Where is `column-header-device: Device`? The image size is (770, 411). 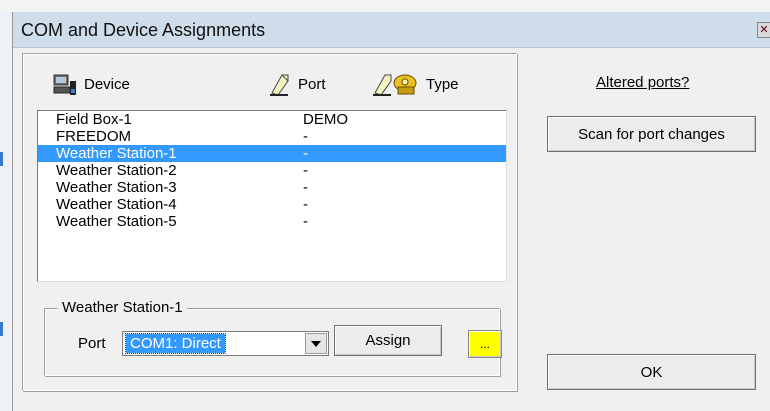 column-header-device: Device is located at coordinates (91, 84).